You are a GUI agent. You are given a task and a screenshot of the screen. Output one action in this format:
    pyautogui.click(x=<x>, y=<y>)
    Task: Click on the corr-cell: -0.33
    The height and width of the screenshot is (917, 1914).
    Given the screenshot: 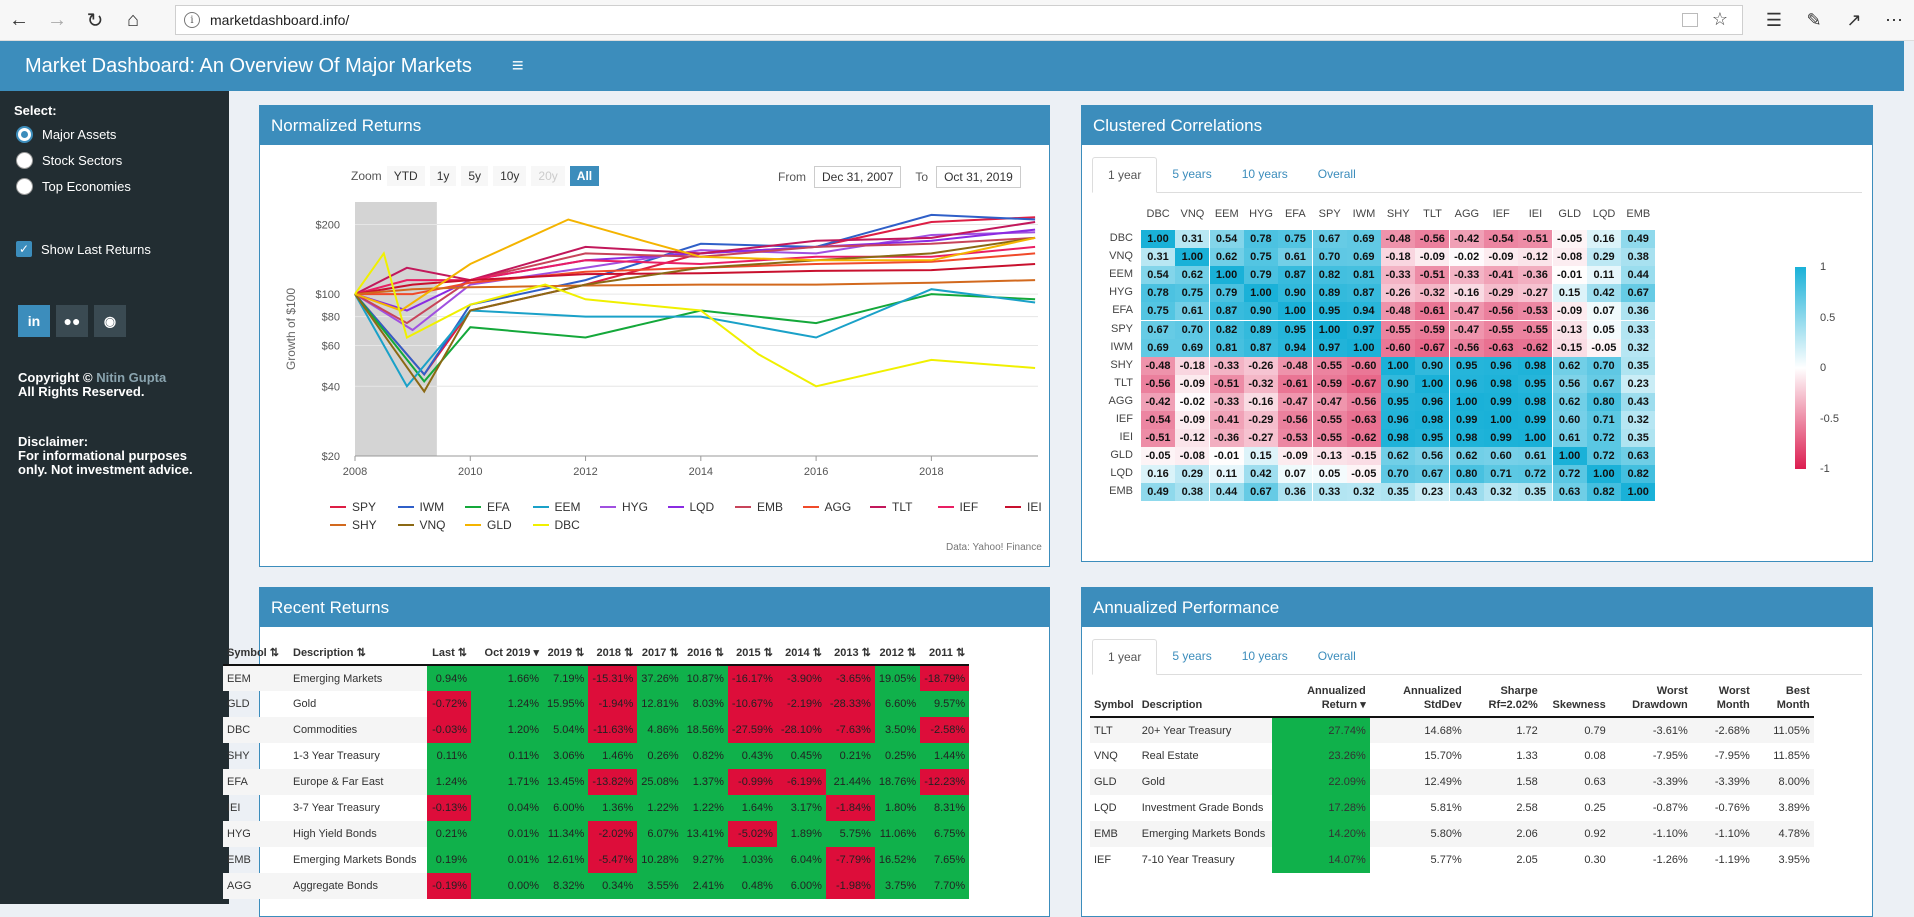 What is the action you would take?
    pyautogui.click(x=1226, y=365)
    